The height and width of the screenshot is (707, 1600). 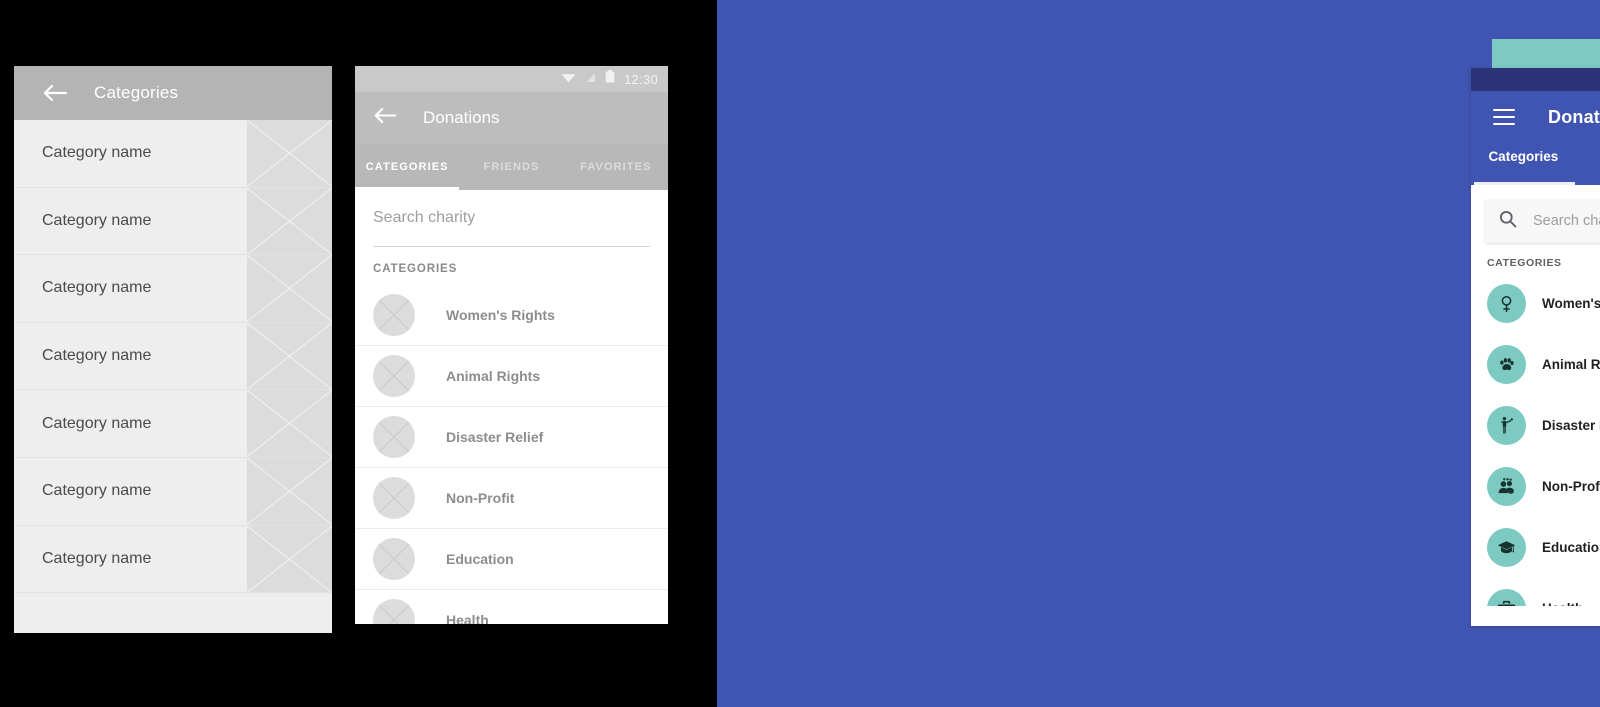 I want to click on medical-briefcase-icon, so click(x=1506, y=597).